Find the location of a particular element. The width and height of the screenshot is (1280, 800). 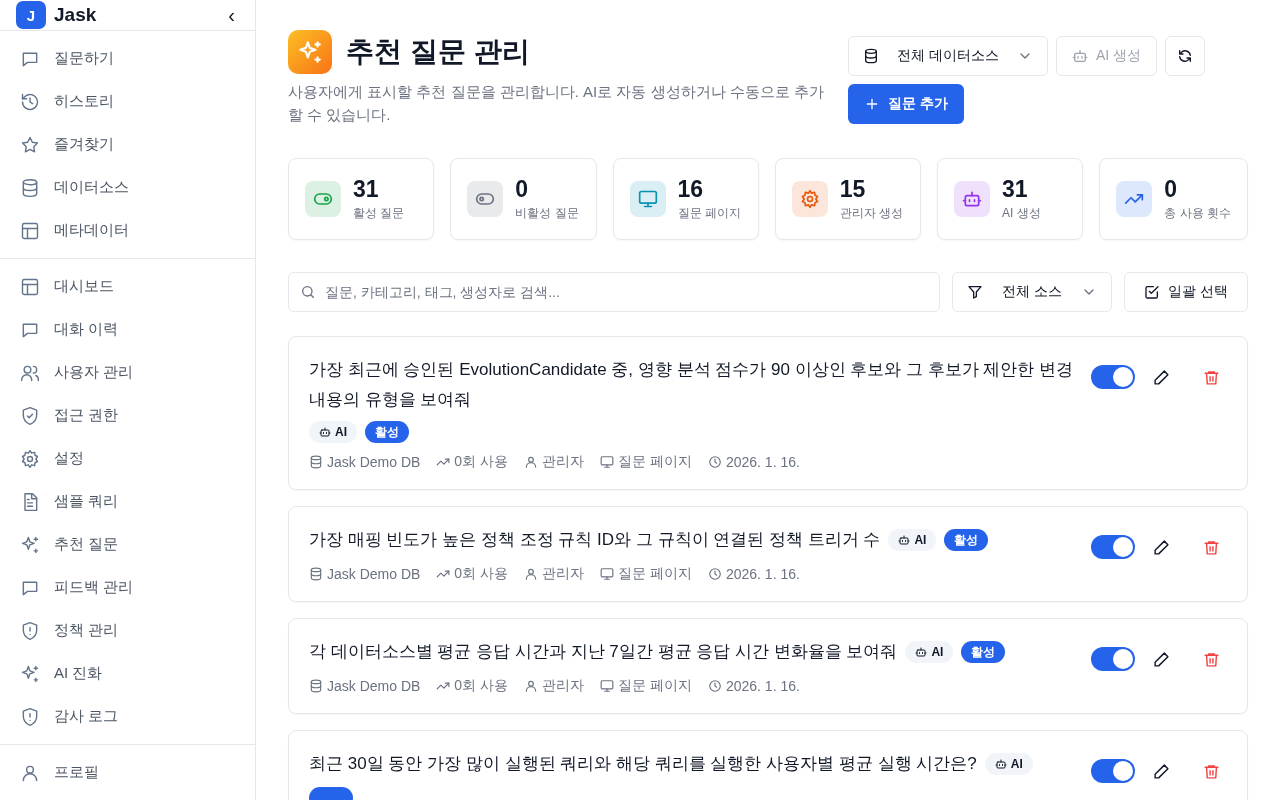

sidebar-item: 추천 질문 is located at coordinates (127, 544).